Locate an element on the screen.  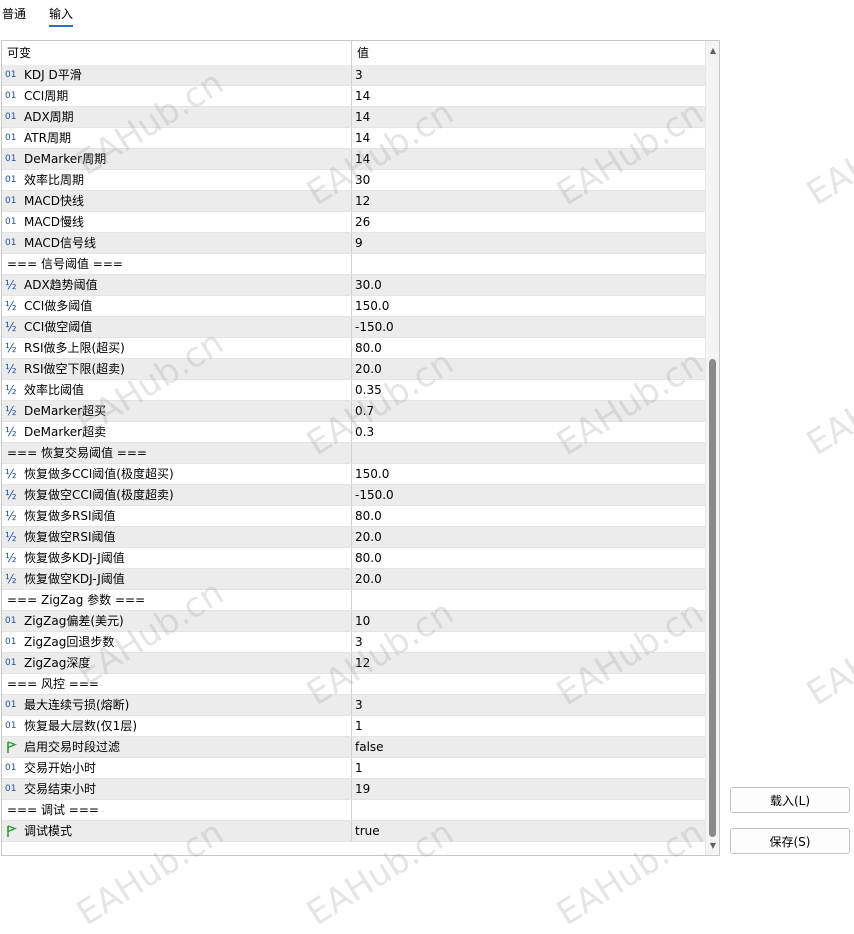
input-value: 9 is located at coordinates (530, 243).